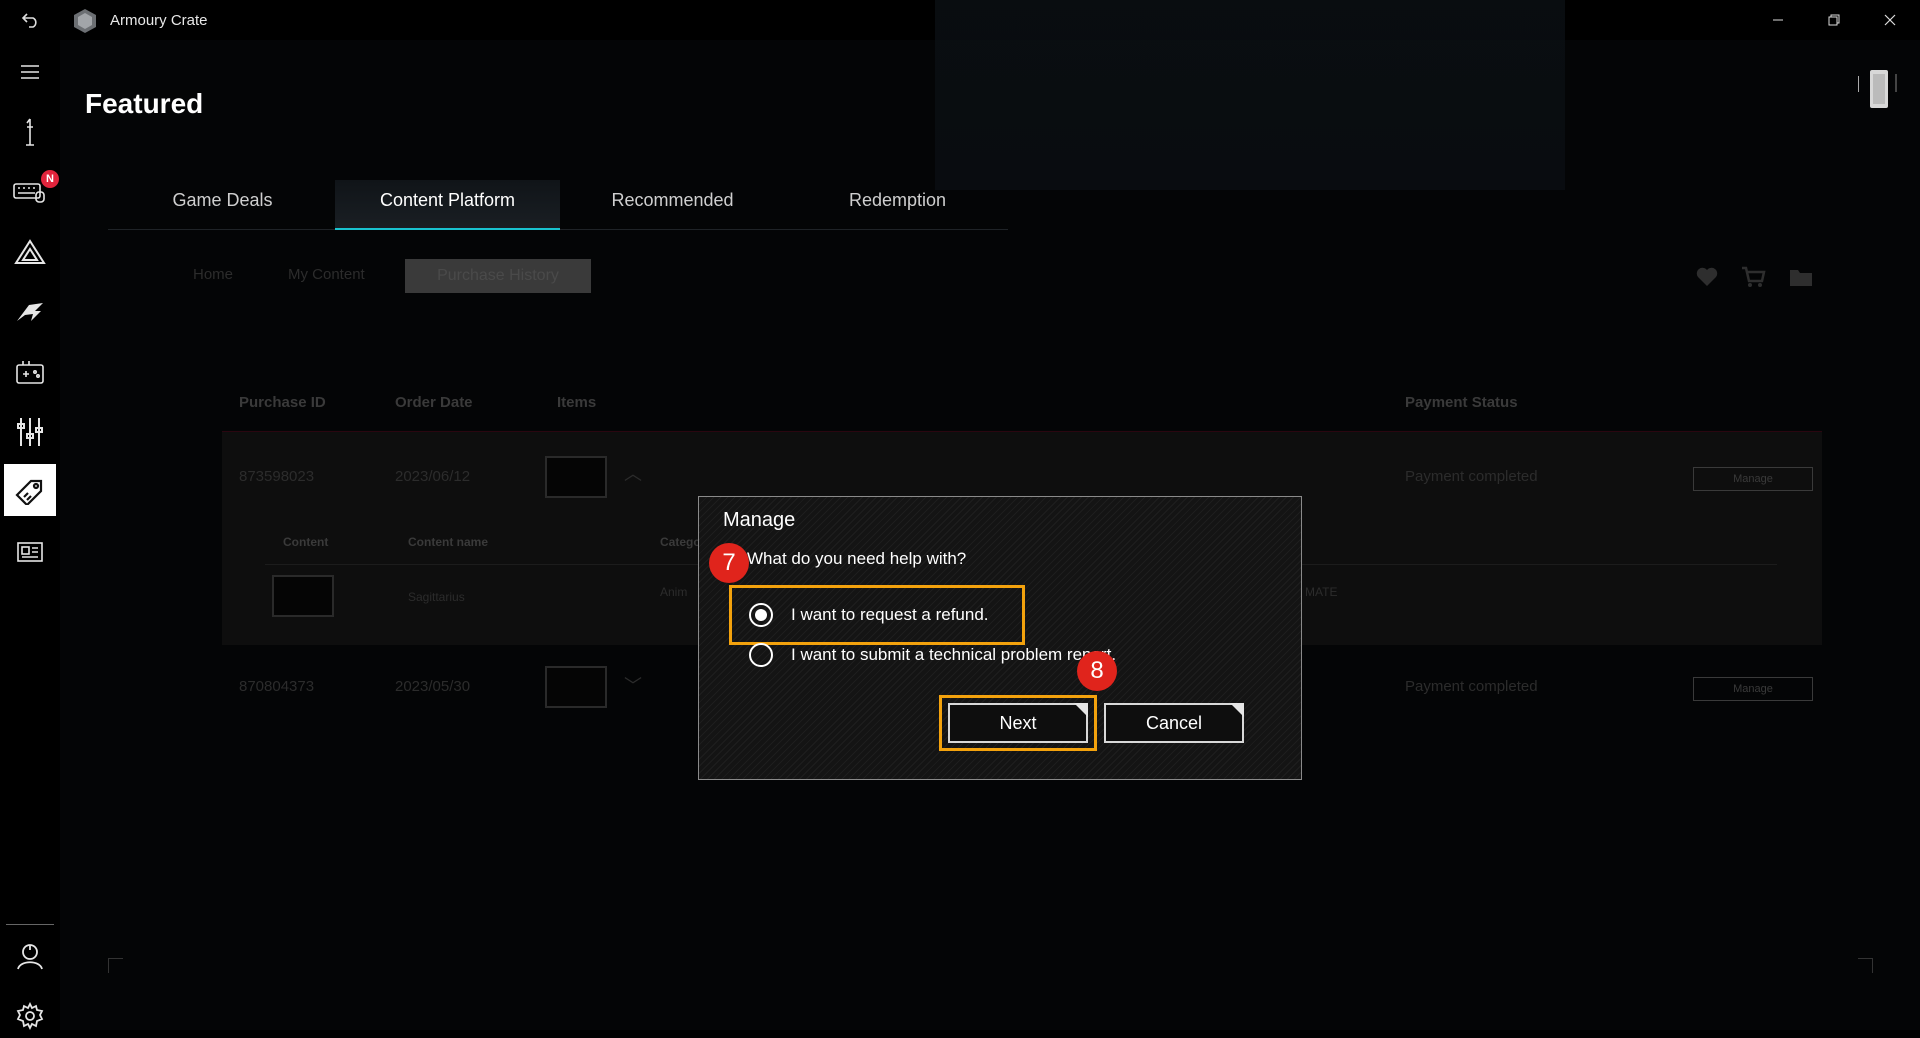 This screenshot has height=1038, width=1920. What do you see at coordinates (672, 200) in the screenshot?
I see `tab-recommended: Recommended` at bounding box center [672, 200].